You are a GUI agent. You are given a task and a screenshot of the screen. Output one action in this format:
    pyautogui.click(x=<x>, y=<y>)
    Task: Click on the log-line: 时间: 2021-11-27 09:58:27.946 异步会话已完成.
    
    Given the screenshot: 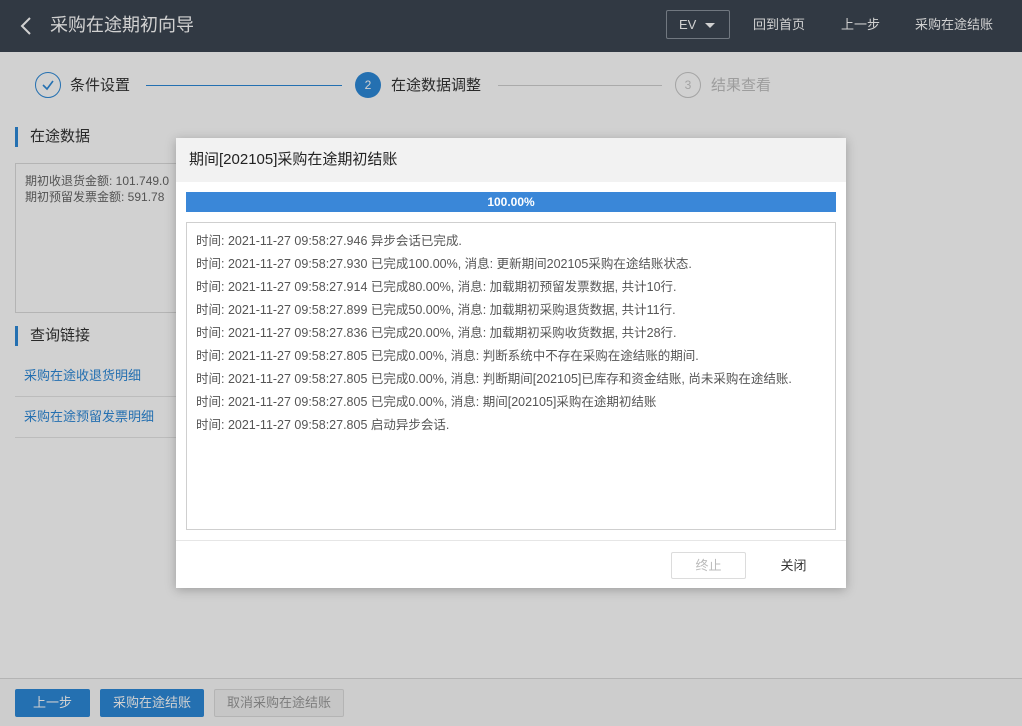 What is the action you would take?
    pyautogui.click(x=329, y=241)
    